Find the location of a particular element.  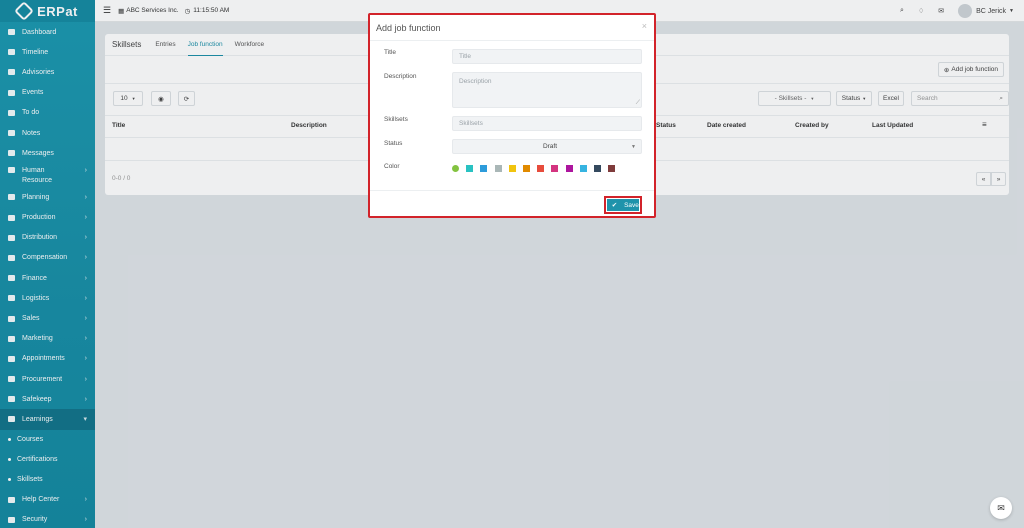

description-placeholder: Description is located at coordinates (475, 81).